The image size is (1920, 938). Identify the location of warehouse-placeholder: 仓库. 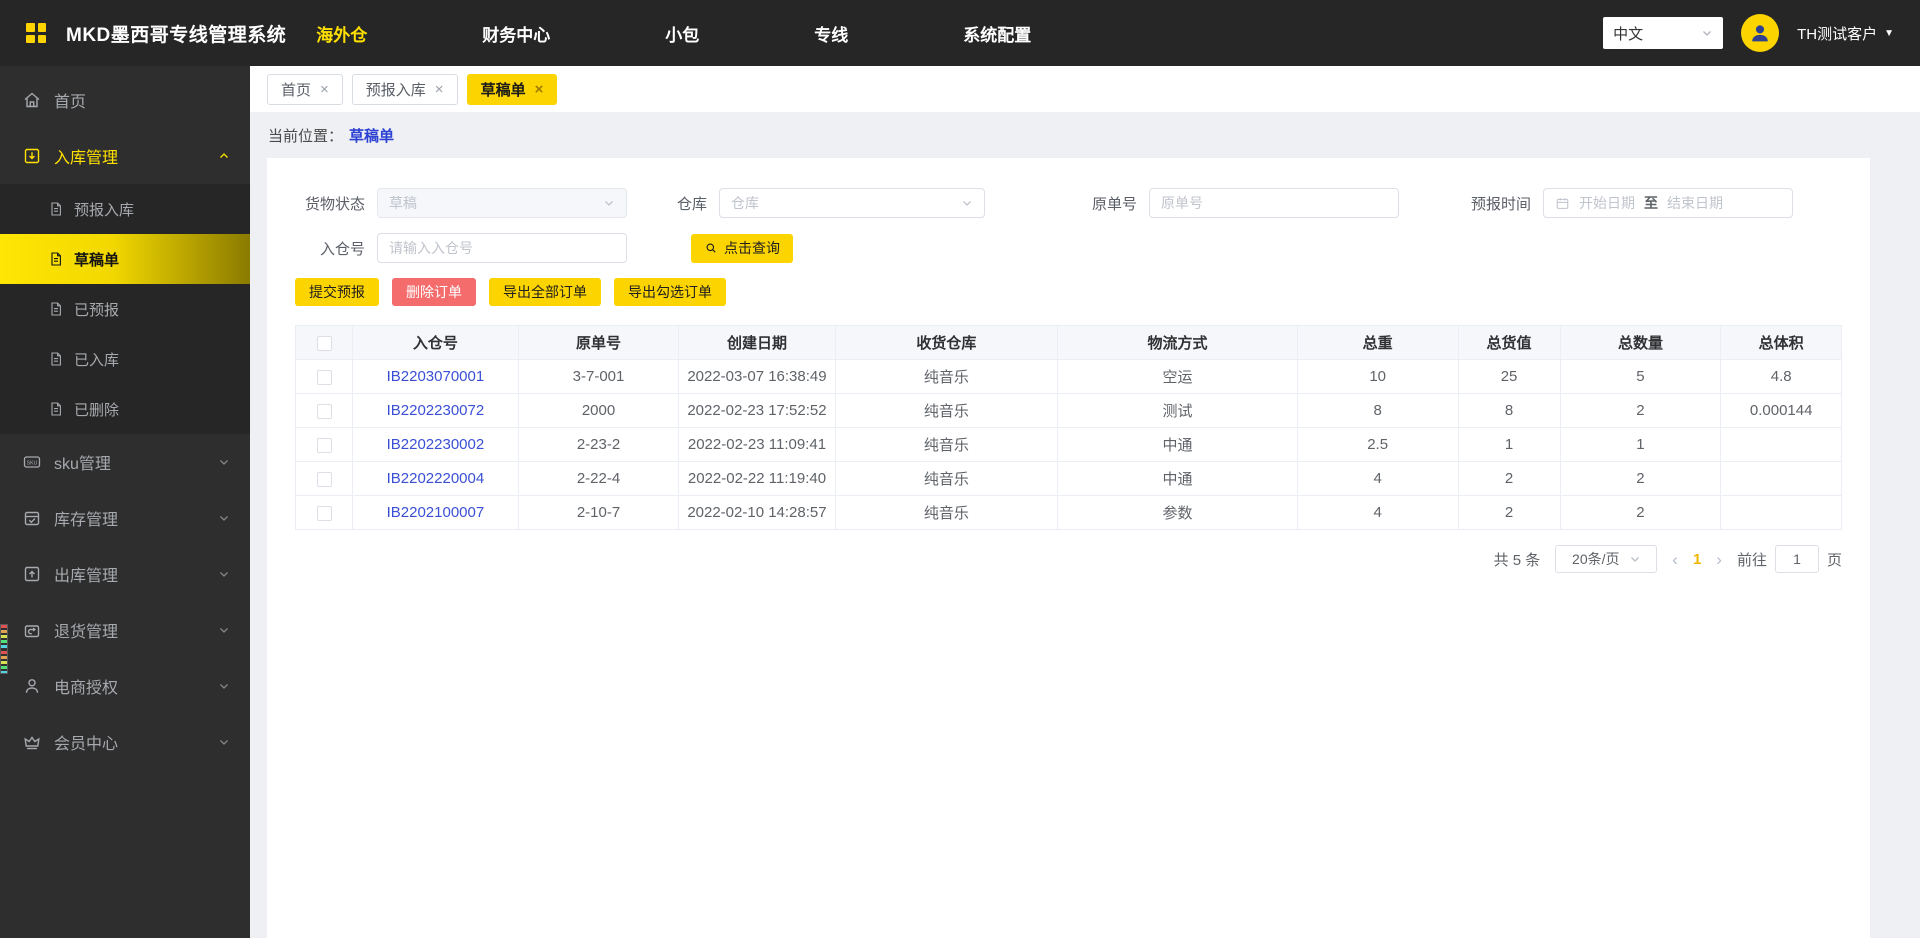
(745, 203).